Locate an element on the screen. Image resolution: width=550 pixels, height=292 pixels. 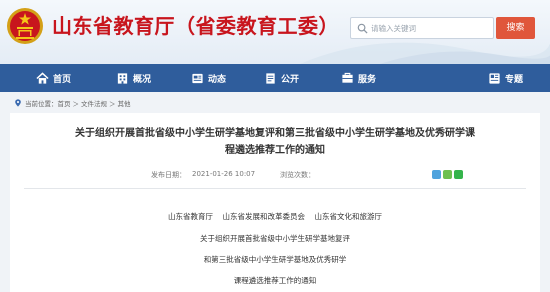
body-line: 课程遴选推荐工作的通知 is located at coordinates (275, 280).